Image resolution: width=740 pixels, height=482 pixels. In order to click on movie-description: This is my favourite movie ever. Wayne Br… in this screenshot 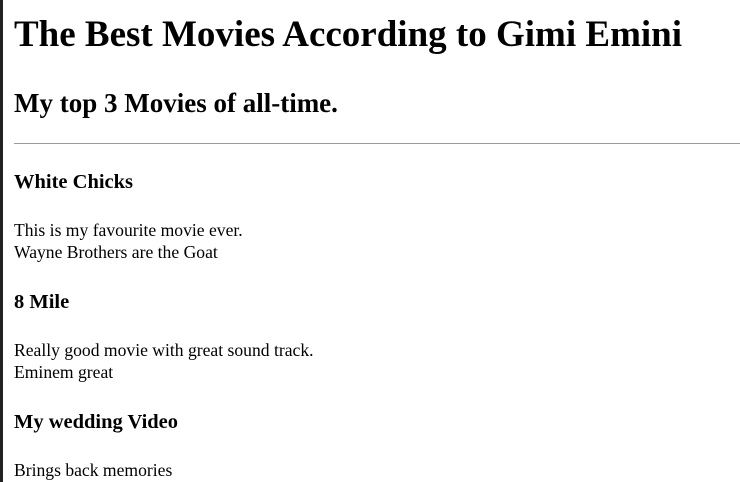, I will do `click(128, 241)`.